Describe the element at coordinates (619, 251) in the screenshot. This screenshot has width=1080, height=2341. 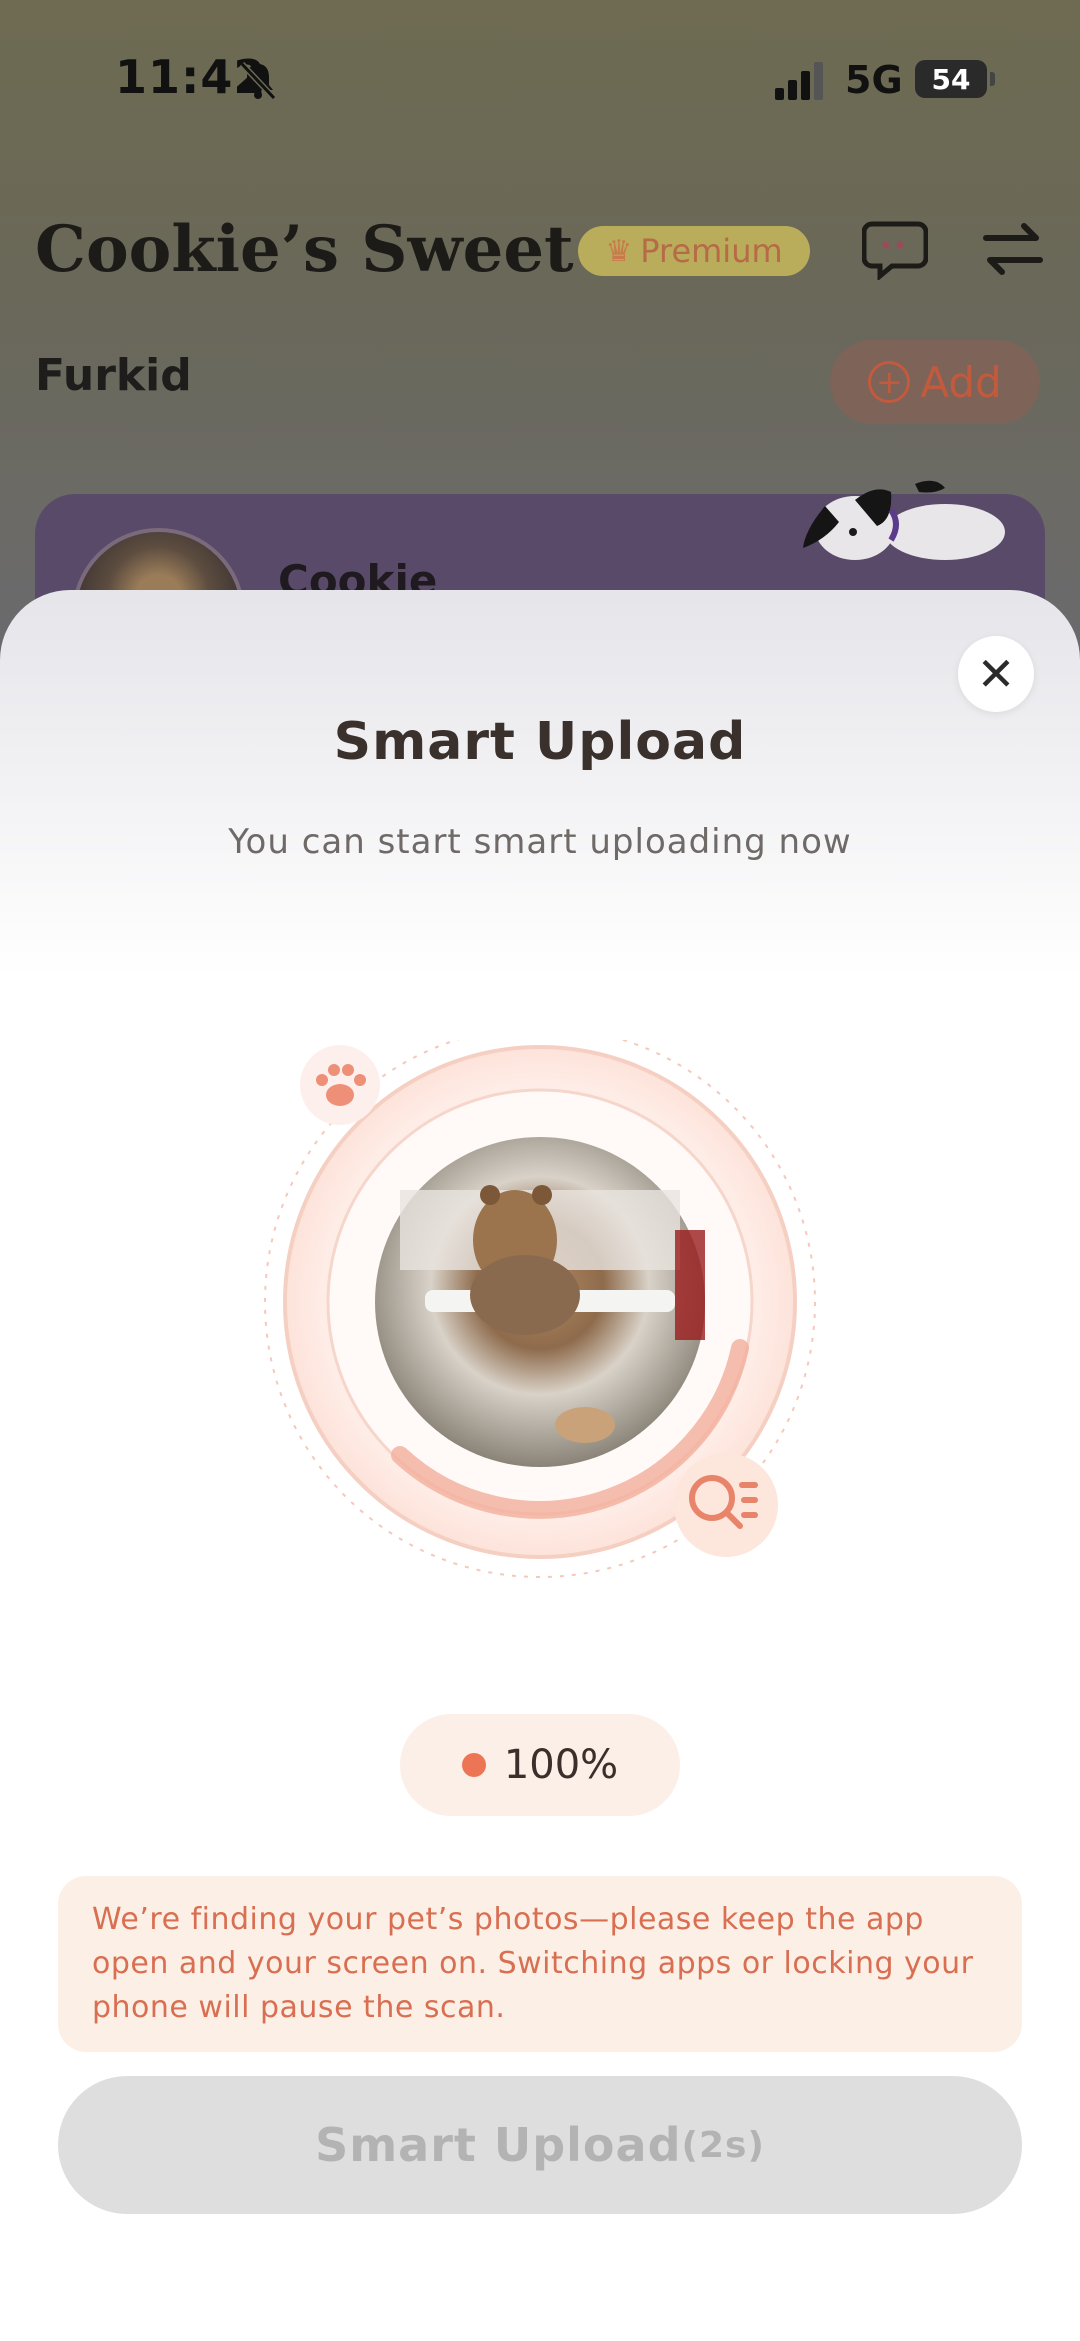
I see `crown-icon: ♛` at that location.